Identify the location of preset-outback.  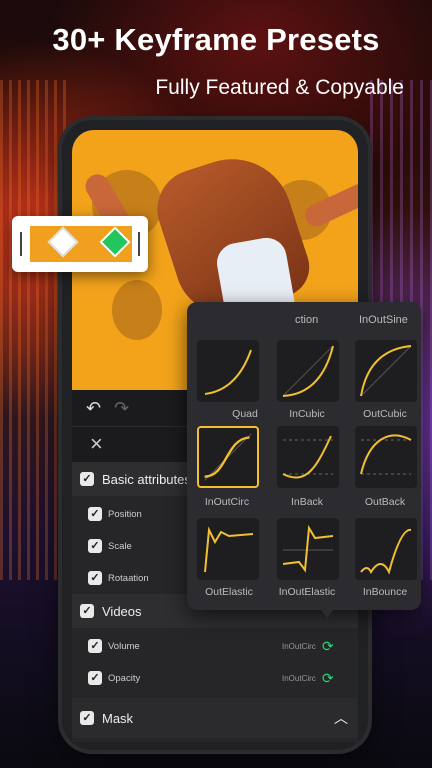
(386, 457).